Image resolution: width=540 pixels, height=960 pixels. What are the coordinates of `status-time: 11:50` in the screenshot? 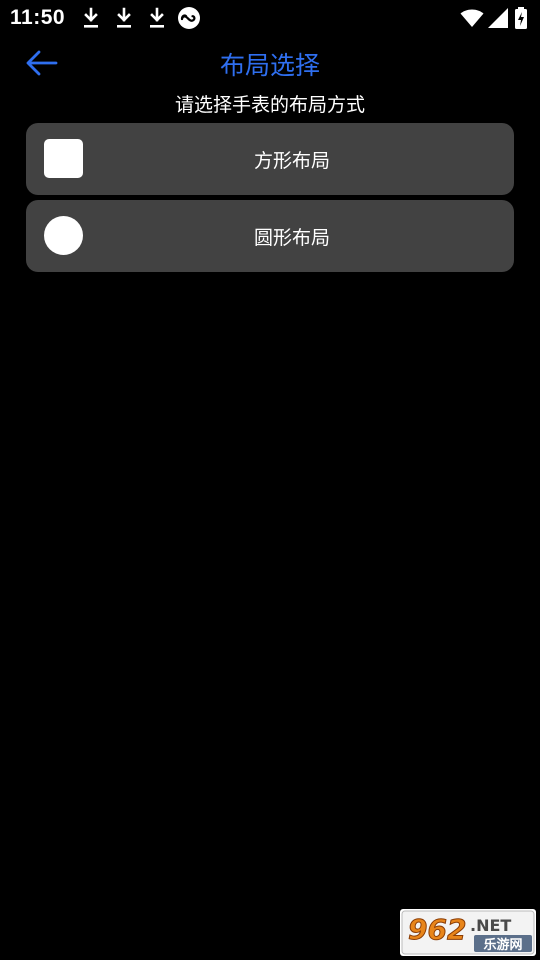 It's located at (38, 17).